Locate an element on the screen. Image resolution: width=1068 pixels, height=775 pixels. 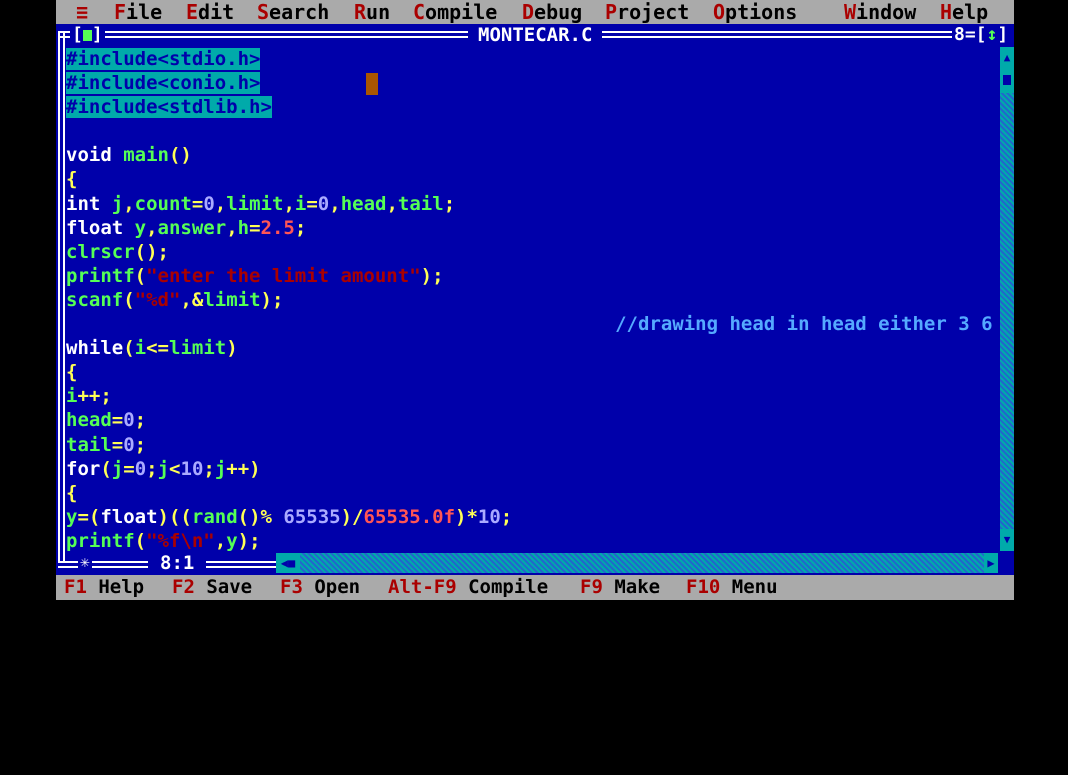
menu-search: Search is located at coordinates (293, 12).